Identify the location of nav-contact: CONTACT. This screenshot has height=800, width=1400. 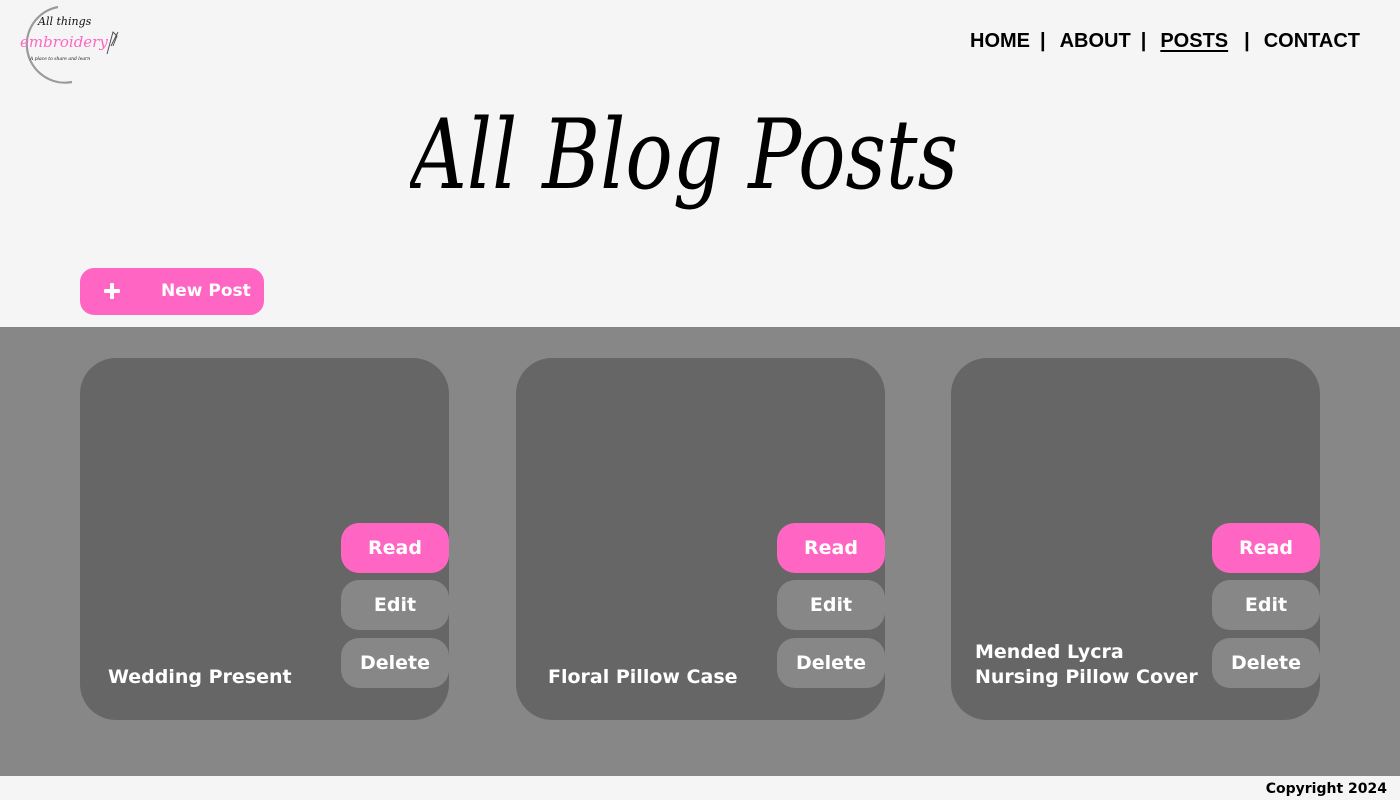
(1312, 41).